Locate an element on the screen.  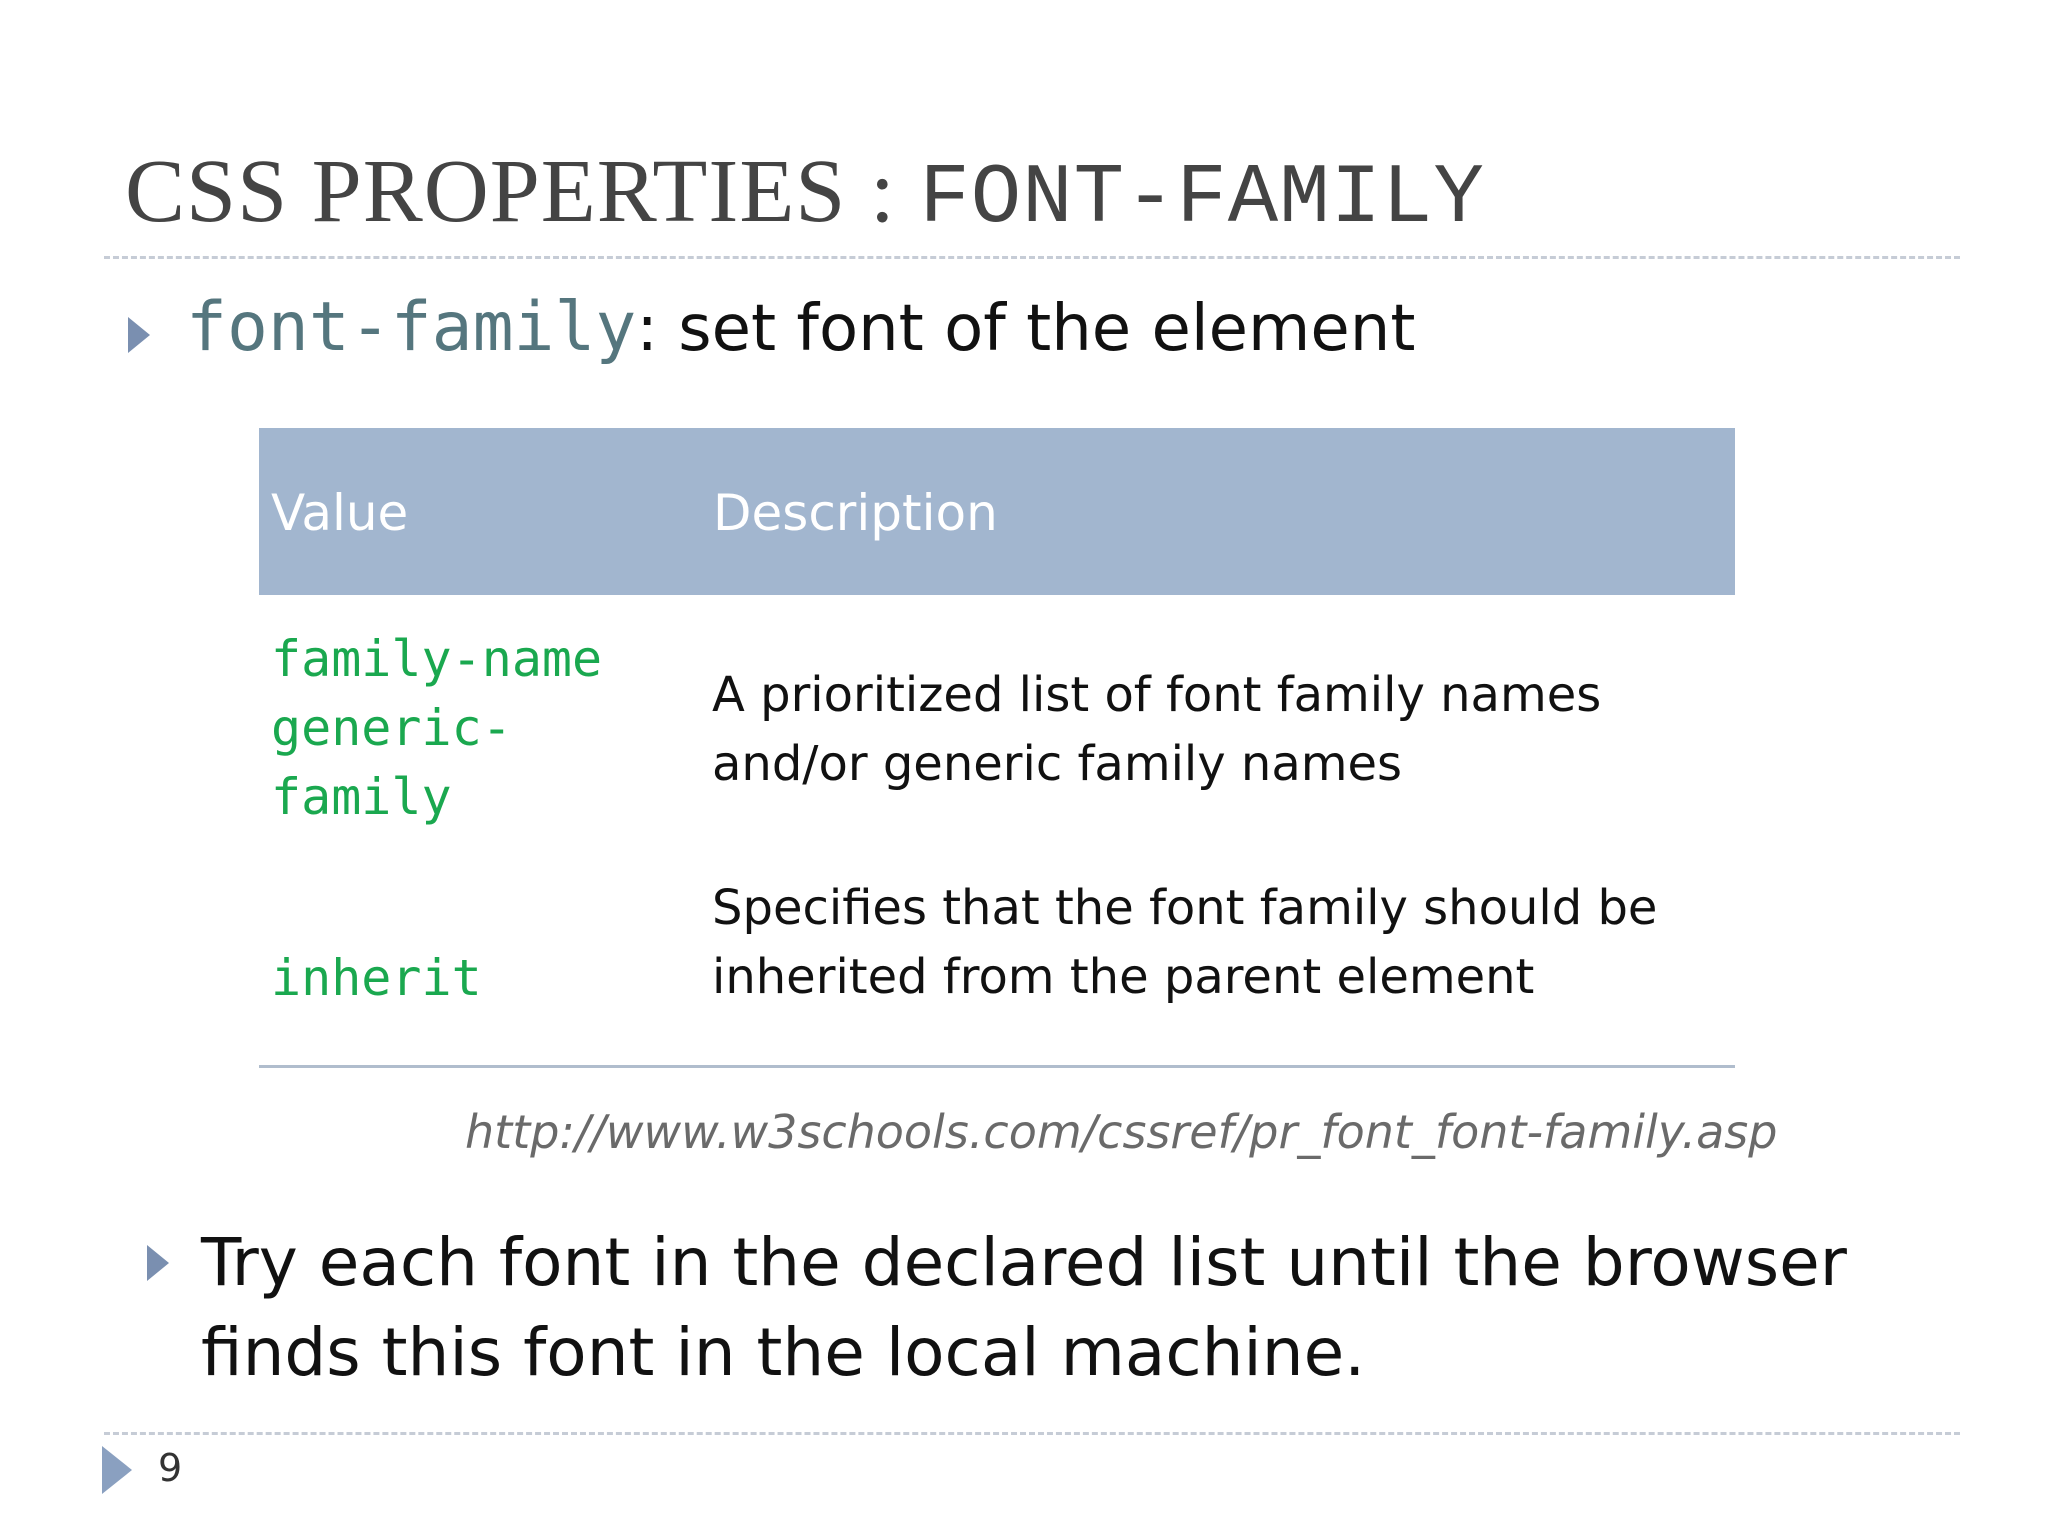
value-cell: inherit is located at coordinates (376, 978).